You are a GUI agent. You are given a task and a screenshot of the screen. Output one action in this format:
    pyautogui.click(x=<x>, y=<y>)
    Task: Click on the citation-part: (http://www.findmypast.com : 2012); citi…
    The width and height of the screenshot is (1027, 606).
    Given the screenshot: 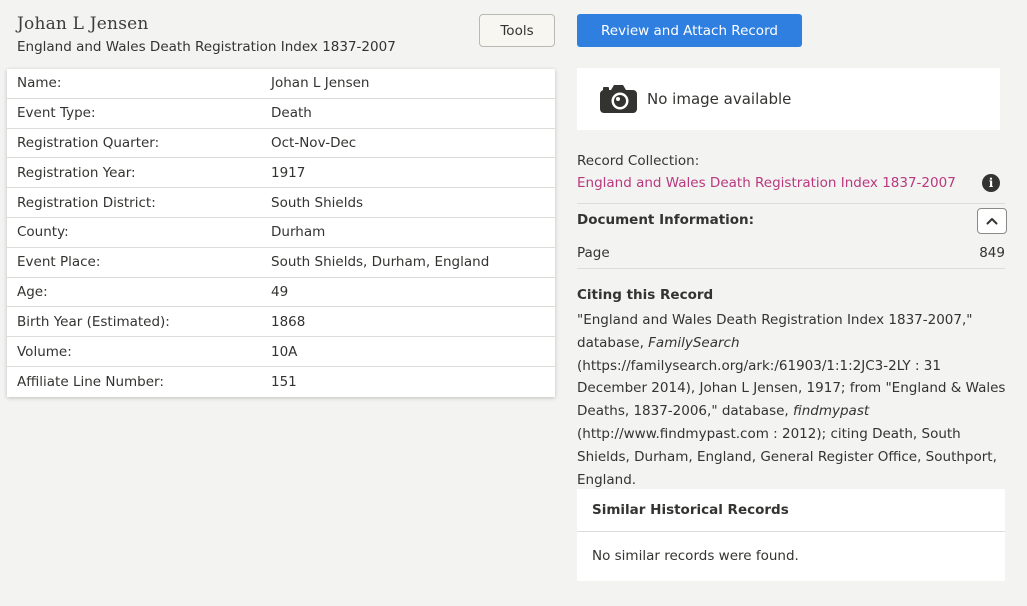 What is the action you would take?
    pyautogui.click(x=787, y=456)
    